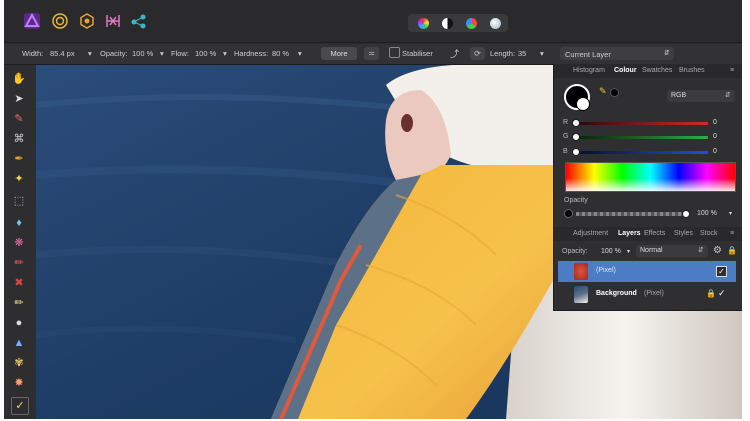 The height and width of the screenshot is (421, 750). Describe the element at coordinates (180, 53) in the screenshot. I see `flow-label: Flow:` at that location.